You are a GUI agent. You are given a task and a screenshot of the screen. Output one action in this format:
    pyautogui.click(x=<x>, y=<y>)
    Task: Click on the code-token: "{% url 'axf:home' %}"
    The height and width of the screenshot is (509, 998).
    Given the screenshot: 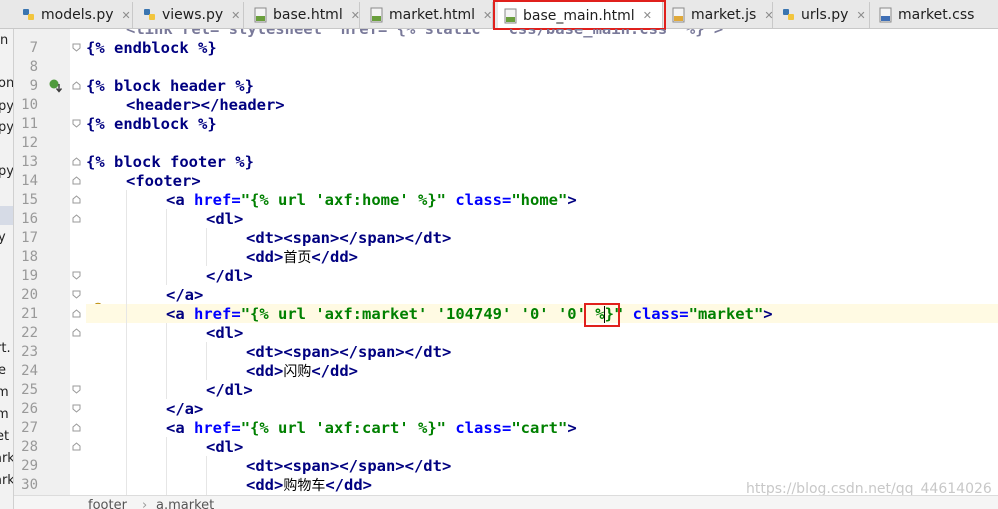 What is the action you would take?
    pyautogui.click(x=343, y=200)
    